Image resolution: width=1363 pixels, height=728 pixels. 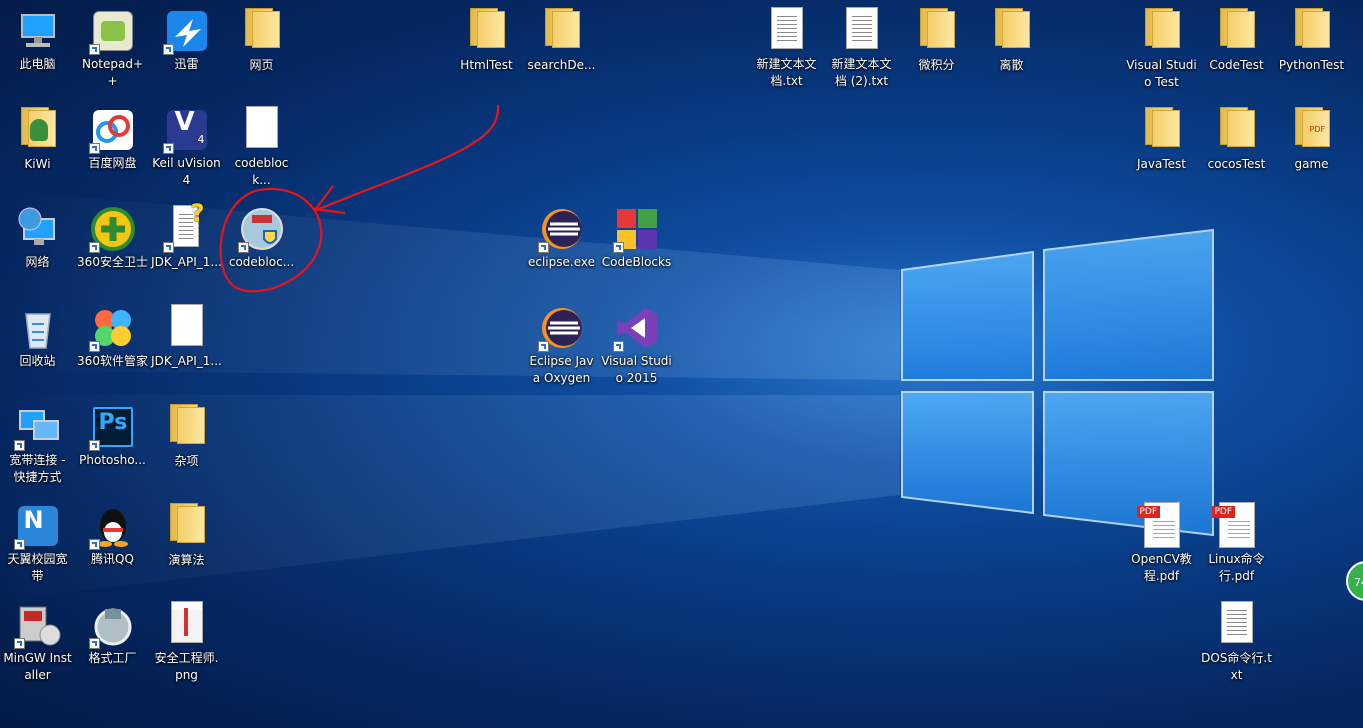 I want to click on desktop-icon-folder: JavaTest, so click(x=1161, y=137).